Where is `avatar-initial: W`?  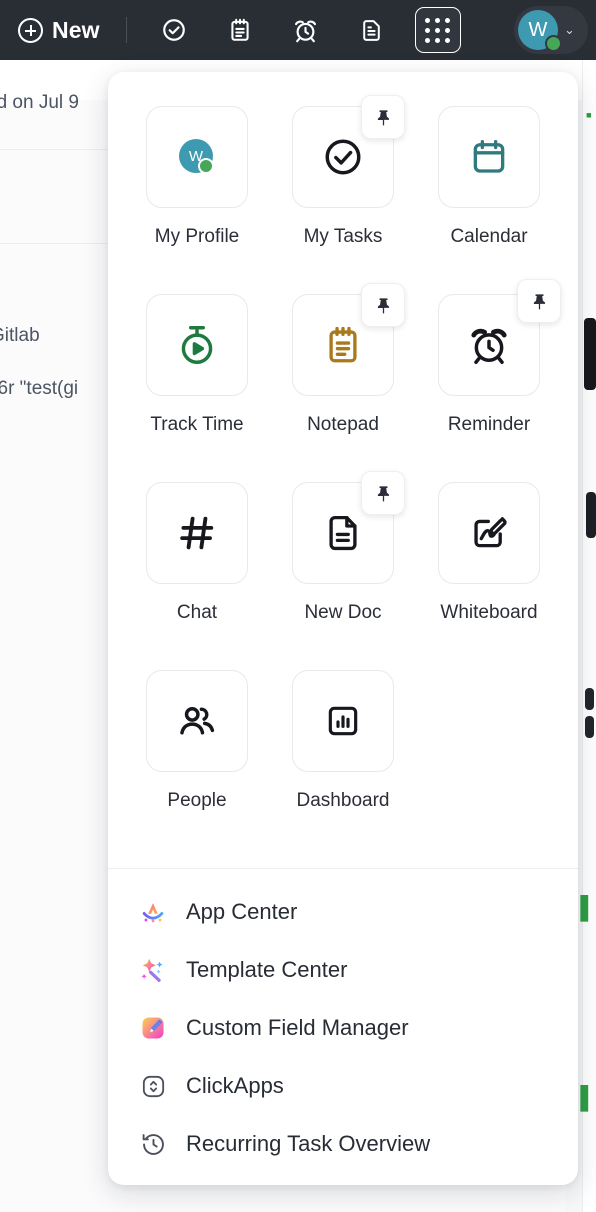 avatar-initial: W is located at coordinates (538, 29).